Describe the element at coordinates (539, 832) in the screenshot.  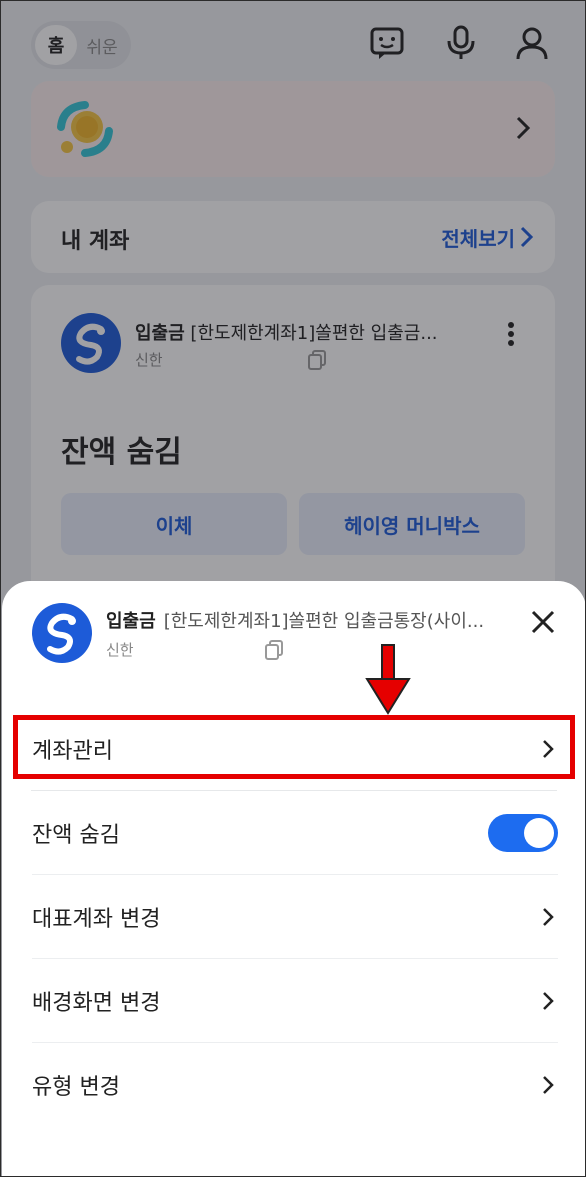
I see `toggle-knob` at that location.